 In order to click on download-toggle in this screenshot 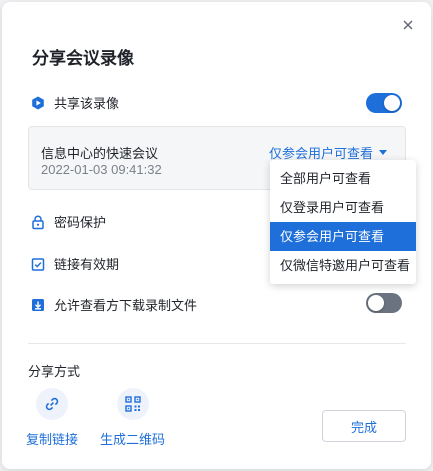, I will do `click(384, 303)`.